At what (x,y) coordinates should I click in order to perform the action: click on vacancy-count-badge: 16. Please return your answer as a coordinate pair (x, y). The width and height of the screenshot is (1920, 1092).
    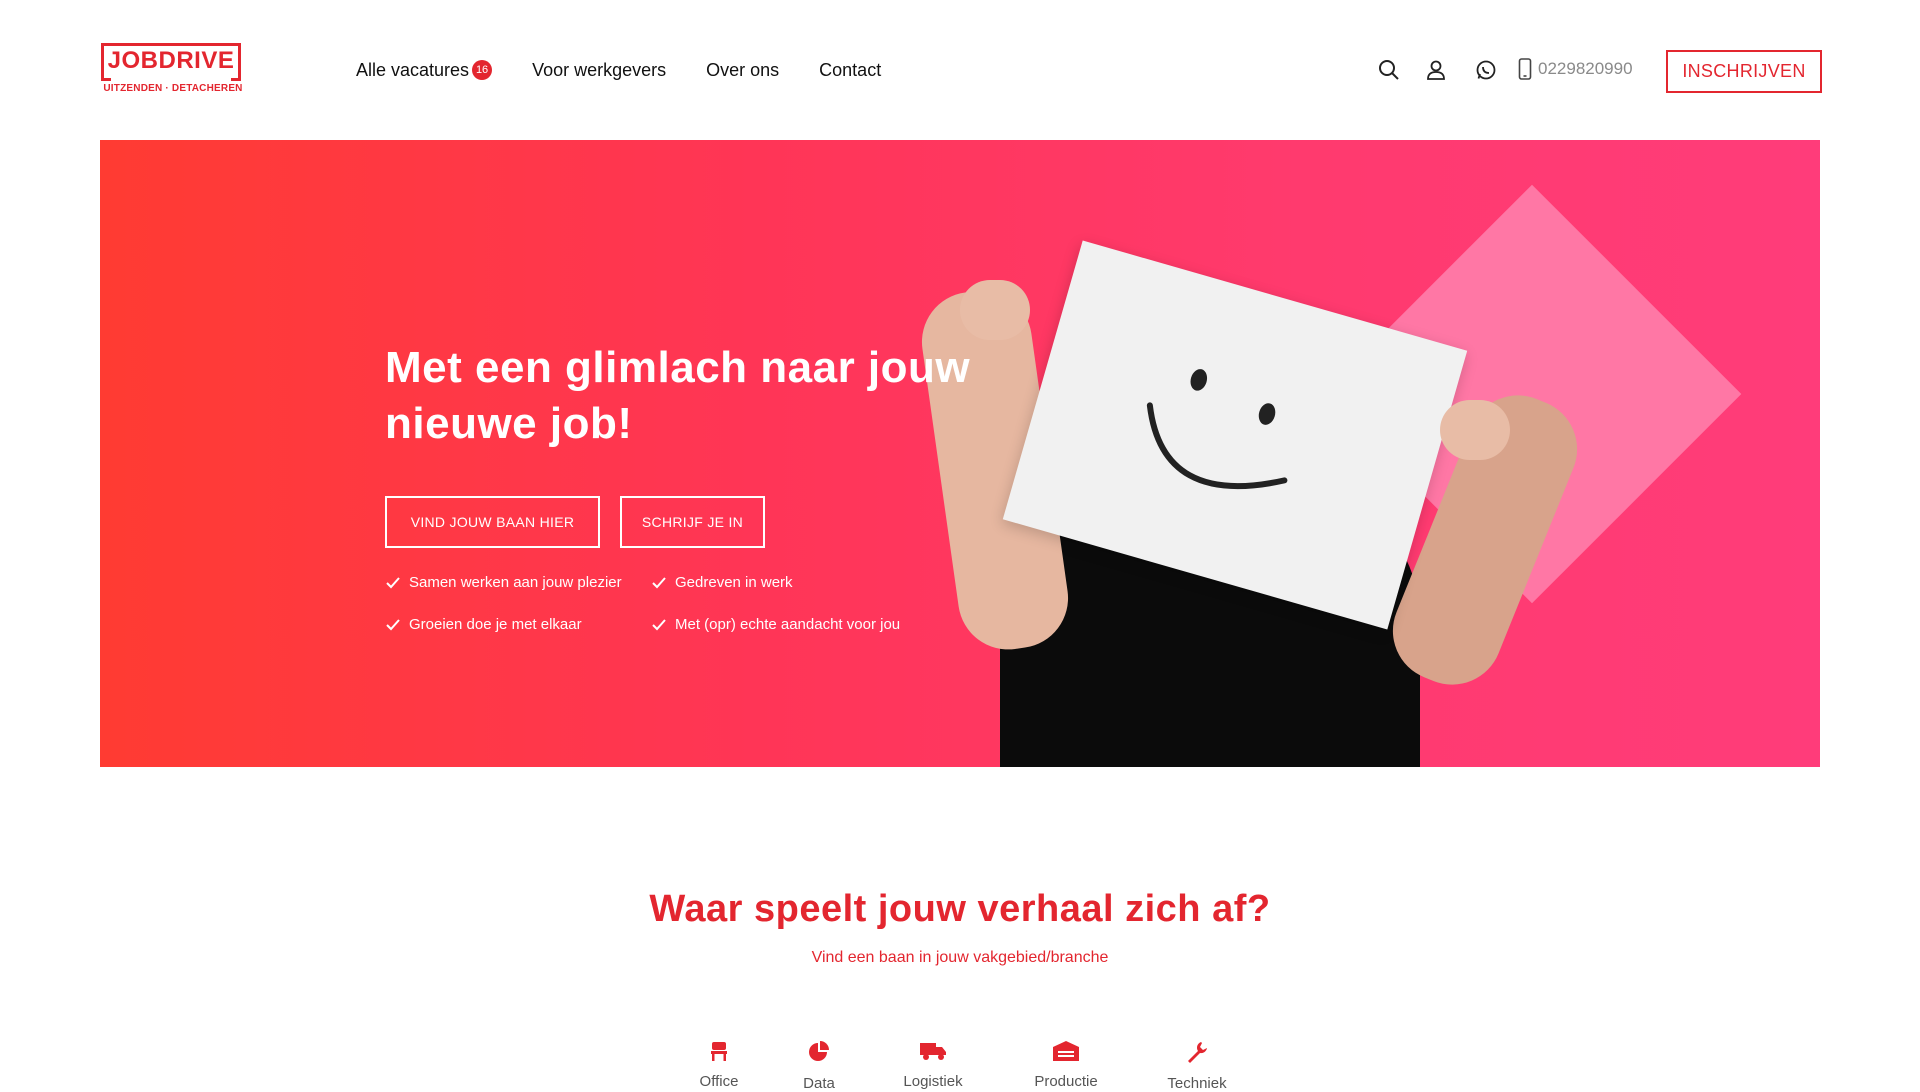
    Looking at the image, I should click on (482, 70).